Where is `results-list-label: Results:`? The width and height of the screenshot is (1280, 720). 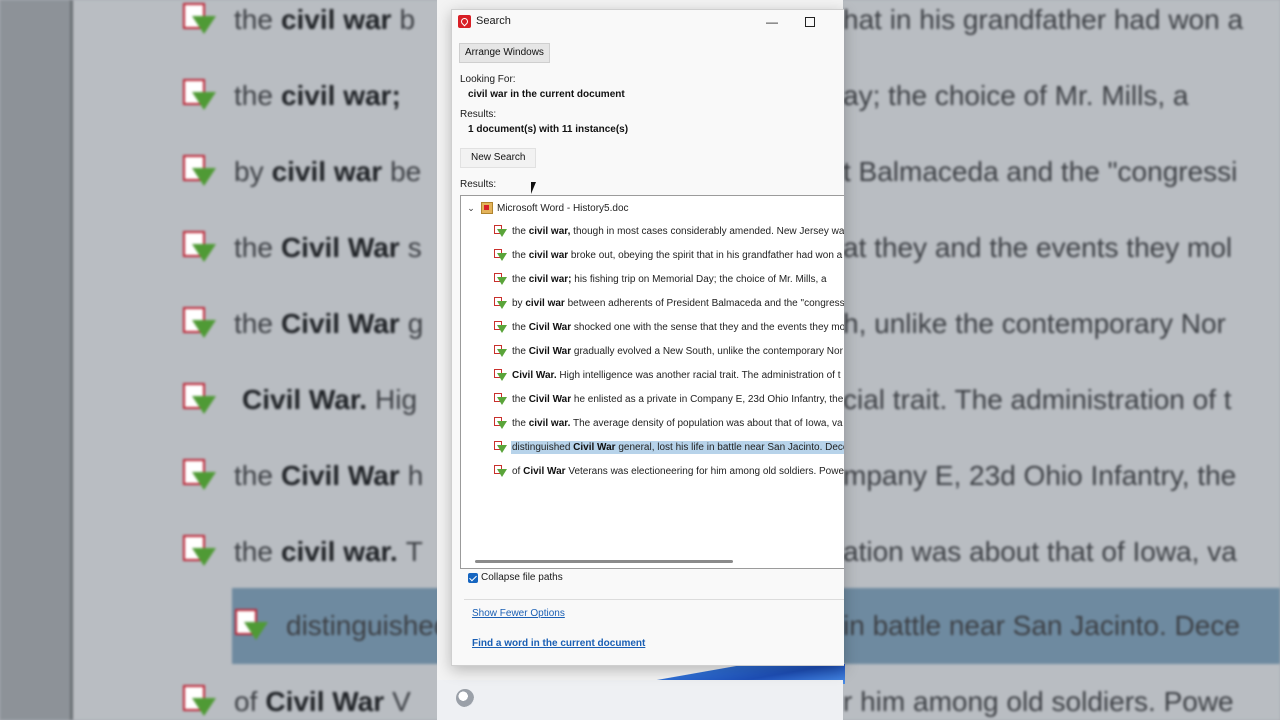 results-list-label: Results: is located at coordinates (478, 184).